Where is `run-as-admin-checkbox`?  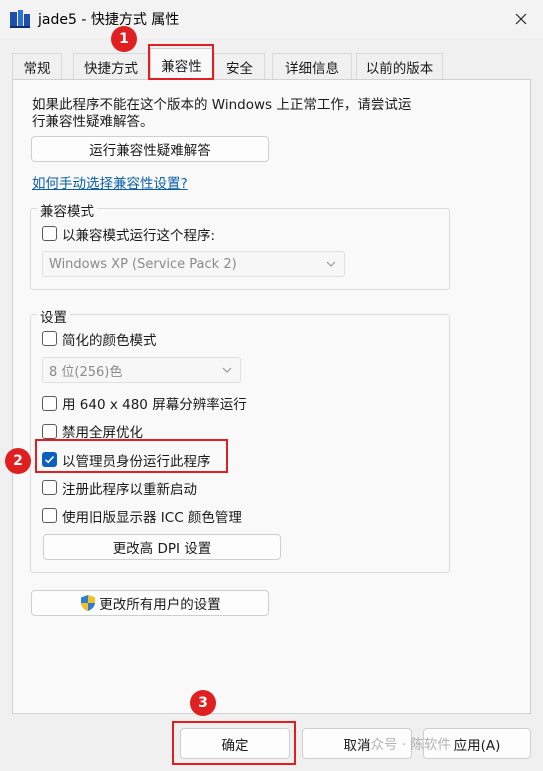 run-as-admin-checkbox is located at coordinates (49, 459).